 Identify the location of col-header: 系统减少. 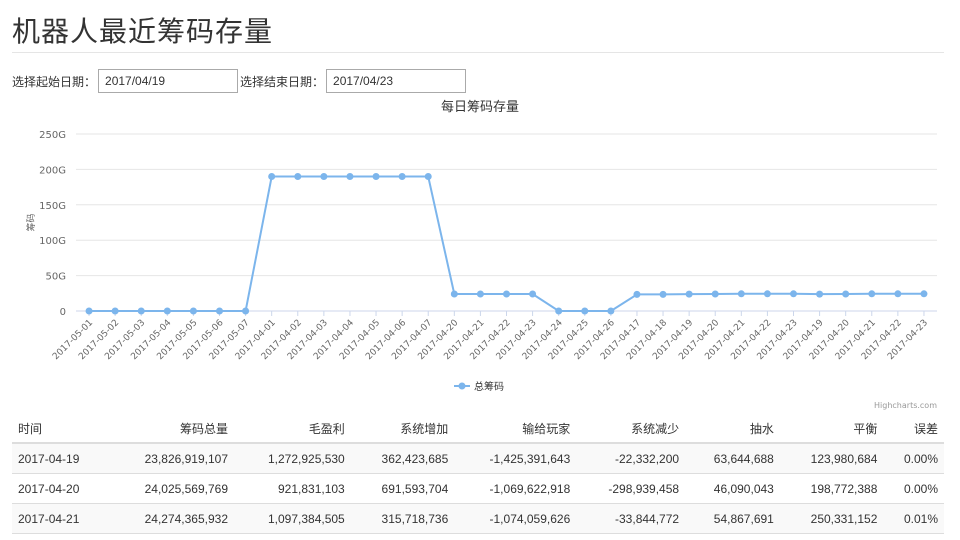
(631, 429).